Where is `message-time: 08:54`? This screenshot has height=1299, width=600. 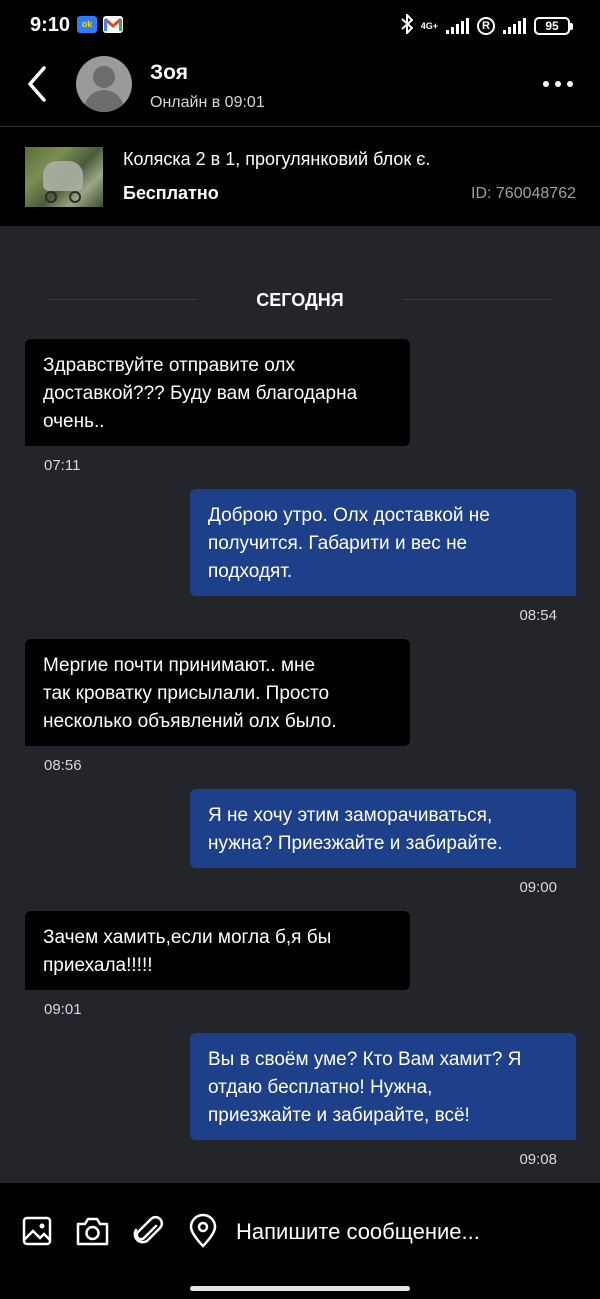
message-time: 08:54 is located at coordinates (538, 615).